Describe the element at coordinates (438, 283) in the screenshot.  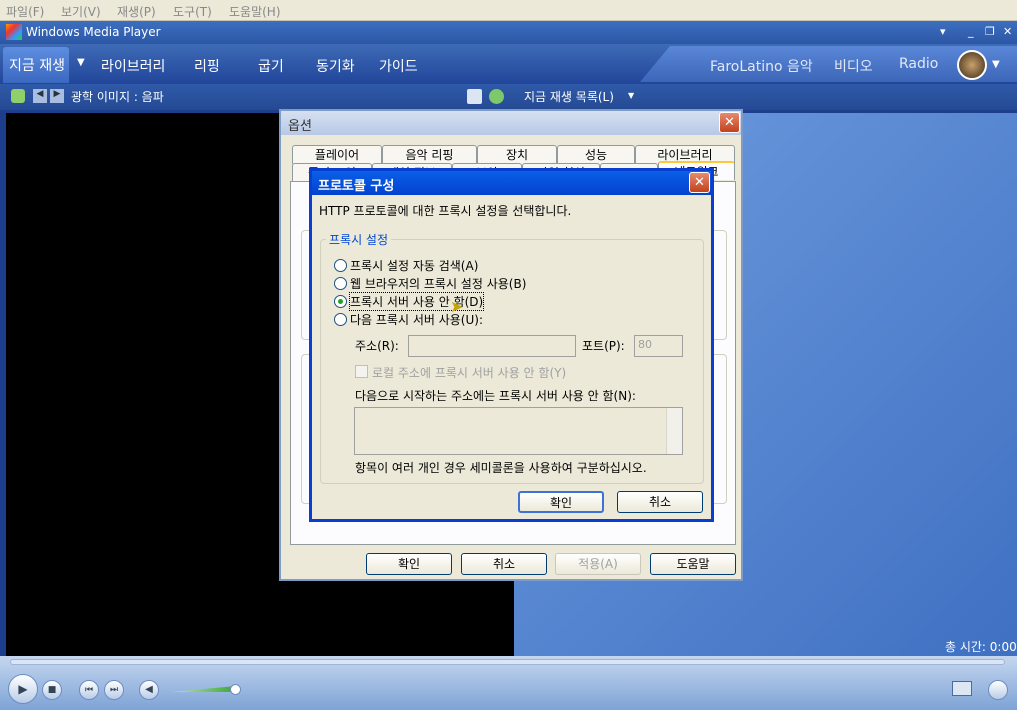
I see `browser-settings-label: 웹 브라우저의 프록시 설정 사용(B)` at that location.